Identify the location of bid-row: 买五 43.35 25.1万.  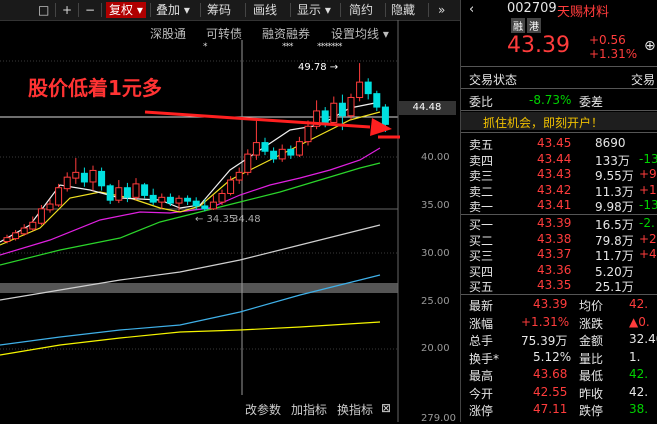
(559, 286).